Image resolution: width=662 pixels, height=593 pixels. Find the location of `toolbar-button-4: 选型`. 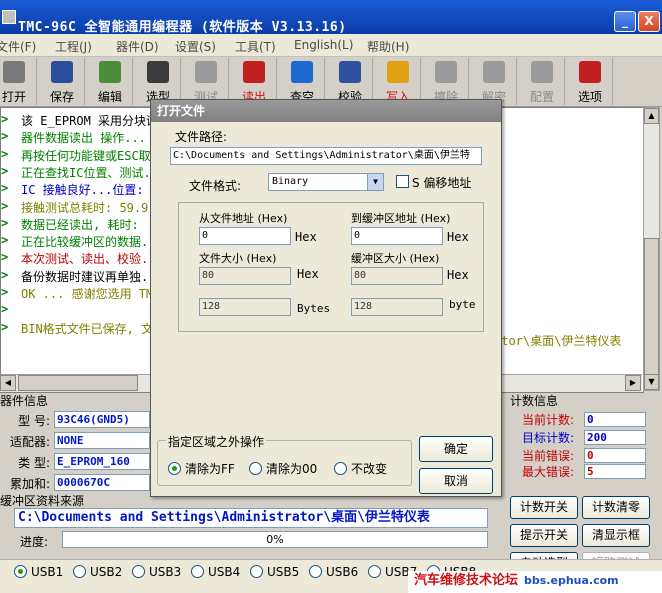

toolbar-button-4: 选型 is located at coordinates (158, 81).